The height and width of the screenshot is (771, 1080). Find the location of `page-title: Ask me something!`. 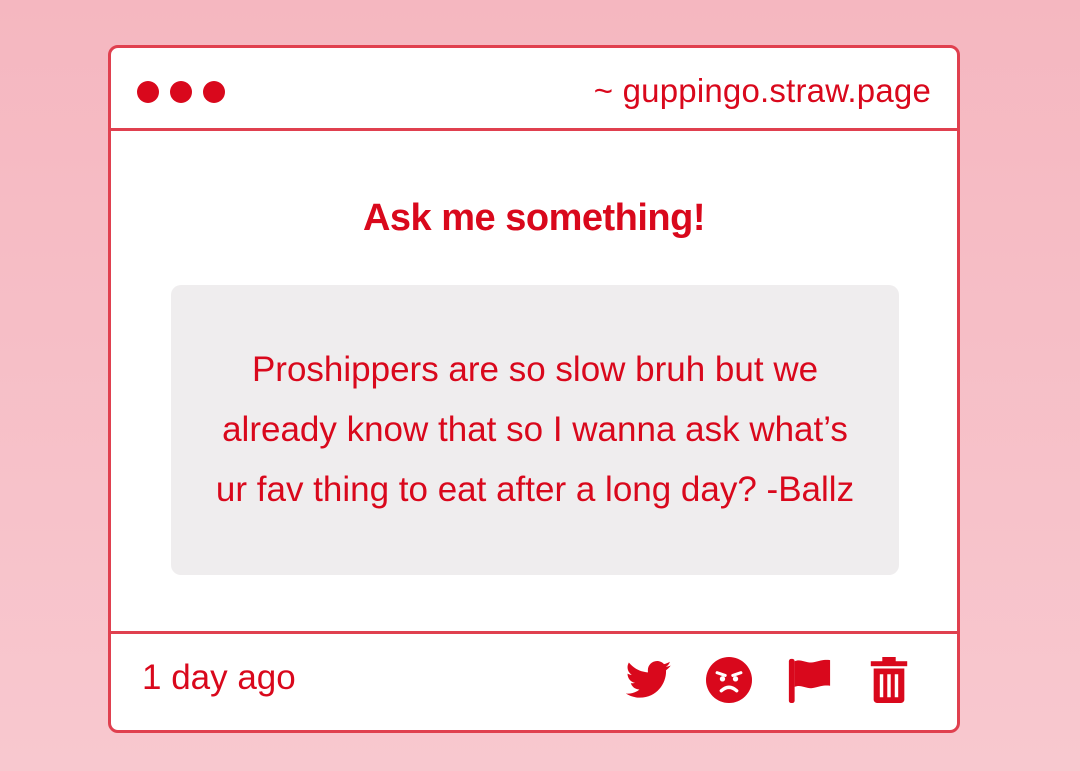

page-title: Ask me something! is located at coordinates (534, 218).